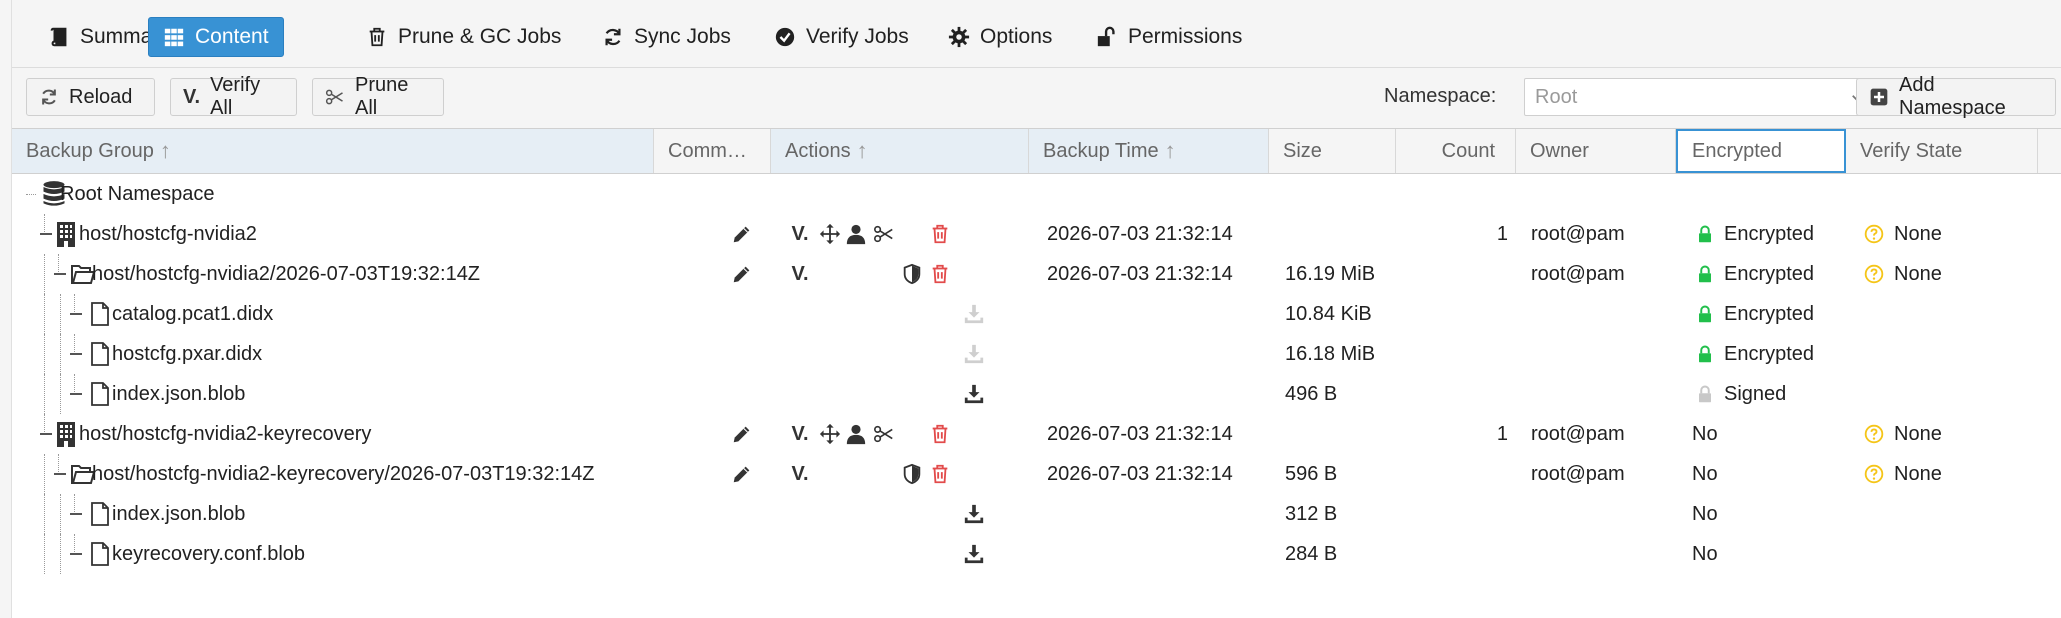 The width and height of the screenshot is (2061, 618). I want to click on trash-icon, so click(377, 37).